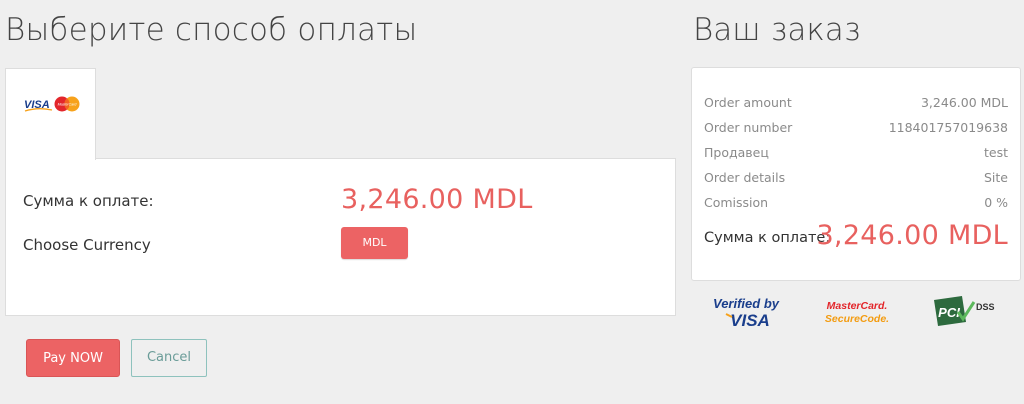 This screenshot has height=404, width=1024. What do you see at coordinates (996, 177) in the screenshot?
I see `order-row-value: Site` at bounding box center [996, 177].